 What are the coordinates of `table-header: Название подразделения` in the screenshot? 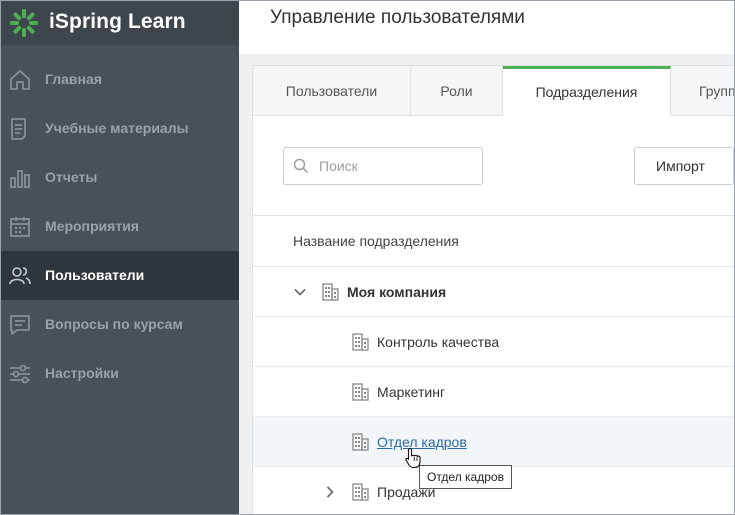 It's located at (493, 241).